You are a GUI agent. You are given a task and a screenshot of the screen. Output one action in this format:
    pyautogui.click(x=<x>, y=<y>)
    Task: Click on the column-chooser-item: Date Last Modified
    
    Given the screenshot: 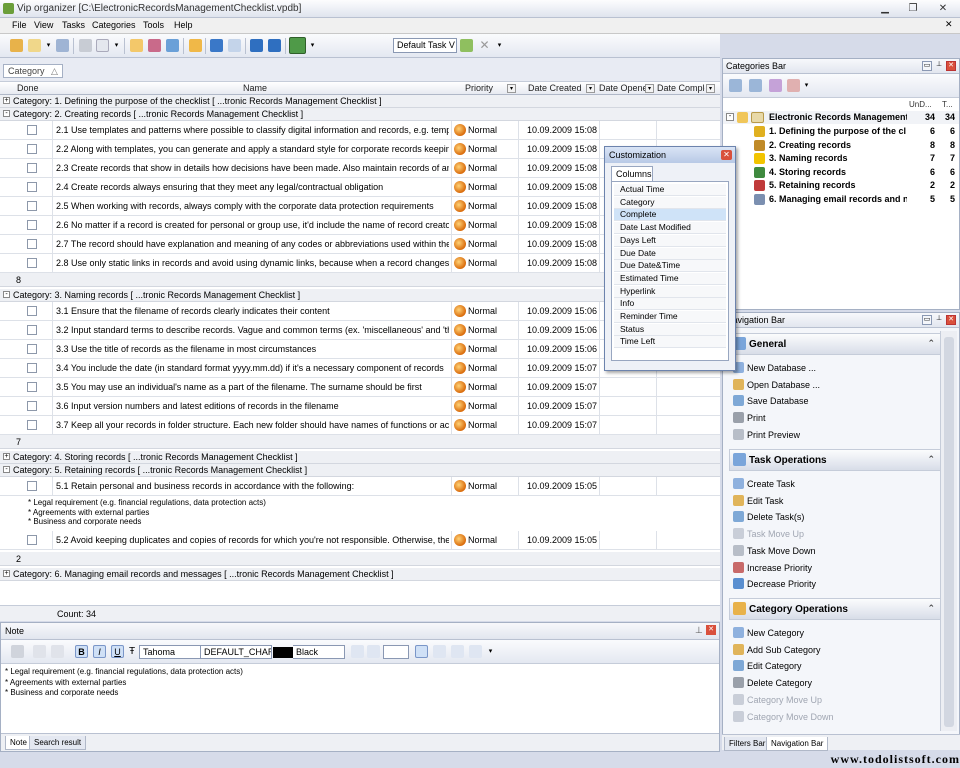 What is the action you would take?
    pyautogui.click(x=670, y=228)
    